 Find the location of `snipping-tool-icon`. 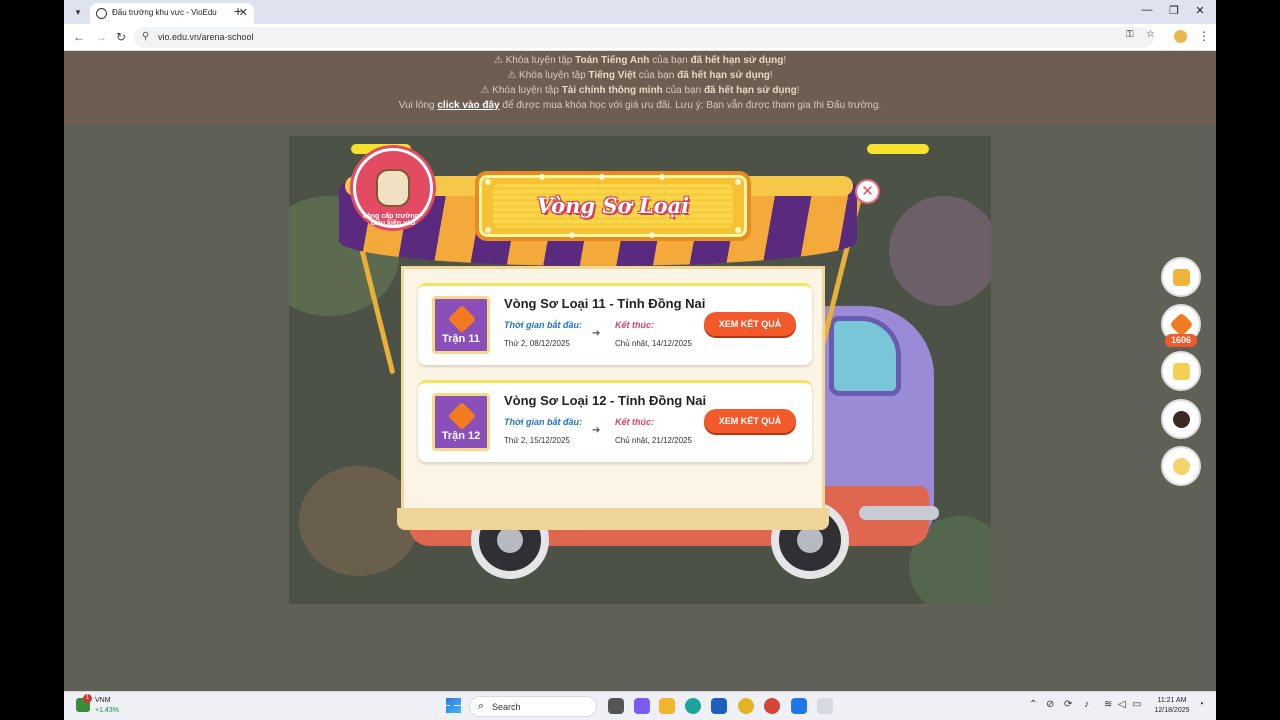

snipping-tool-icon is located at coordinates (825, 706).